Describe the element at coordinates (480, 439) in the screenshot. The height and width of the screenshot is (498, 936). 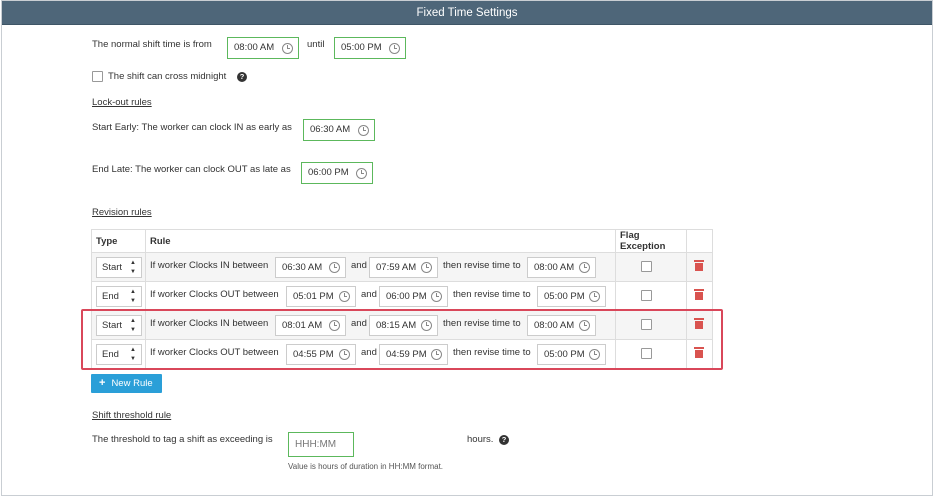
I see `threshold-unit-label: hours.` at that location.